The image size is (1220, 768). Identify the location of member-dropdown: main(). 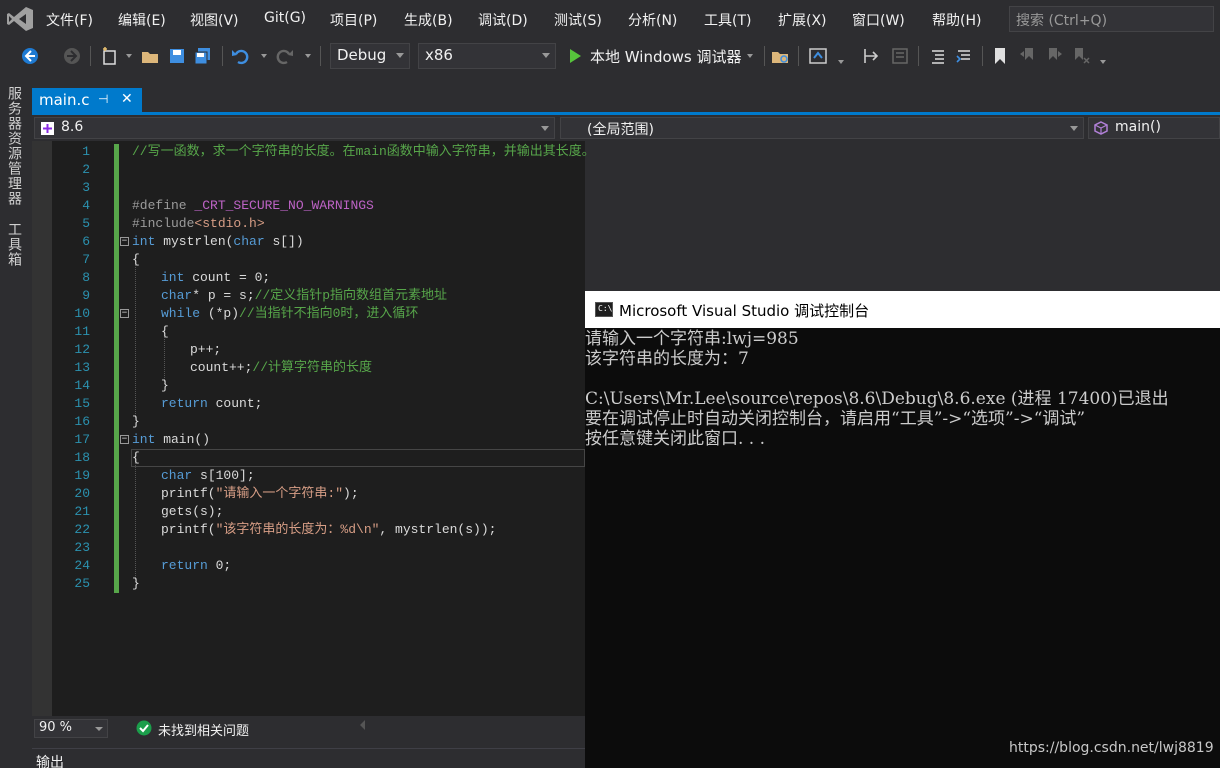
(1154, 128).